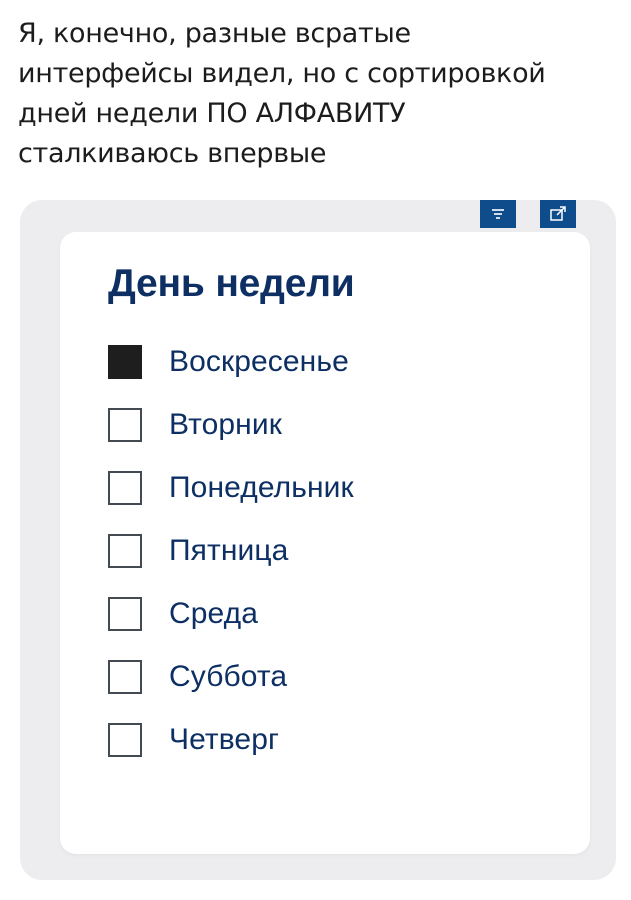  I want to click on day-option-saturday: Суббота, so click(231, 676).